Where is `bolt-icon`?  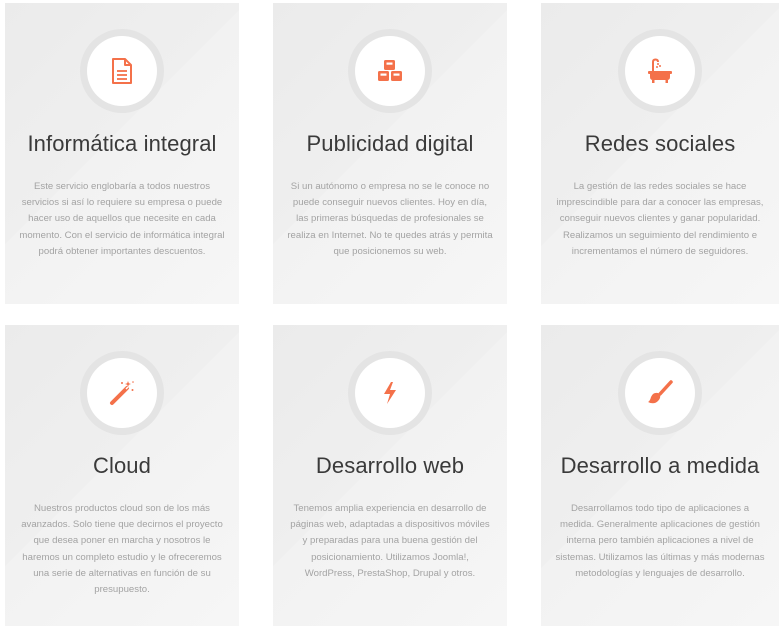
bolt-icon is located at coordinates (390, 393).